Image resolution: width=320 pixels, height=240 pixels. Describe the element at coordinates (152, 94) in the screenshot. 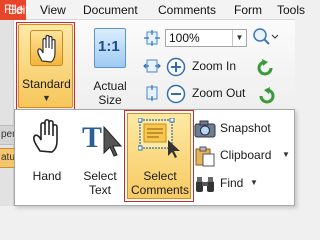

I see `fit-visible-icon` at that location.